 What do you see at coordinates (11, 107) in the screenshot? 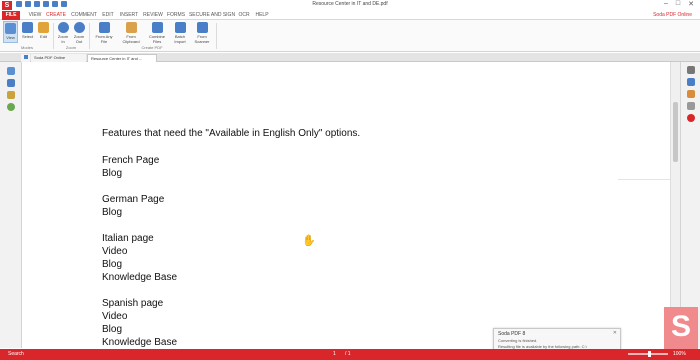
I see `search-panel-icon` at bounding box center [11, 107].